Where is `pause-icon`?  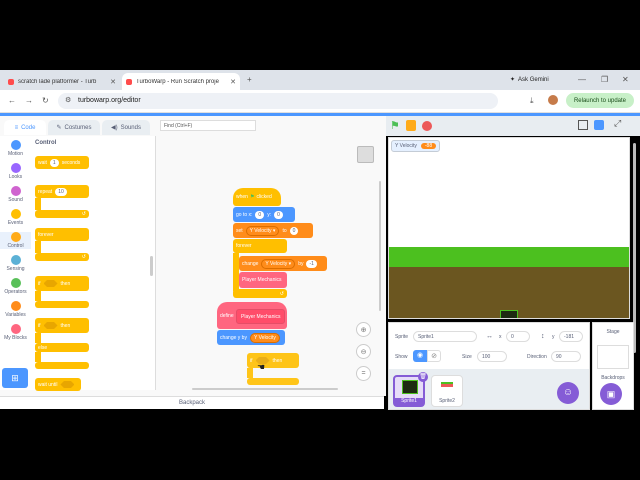
pause-icon is located at coordinates (411, 125).